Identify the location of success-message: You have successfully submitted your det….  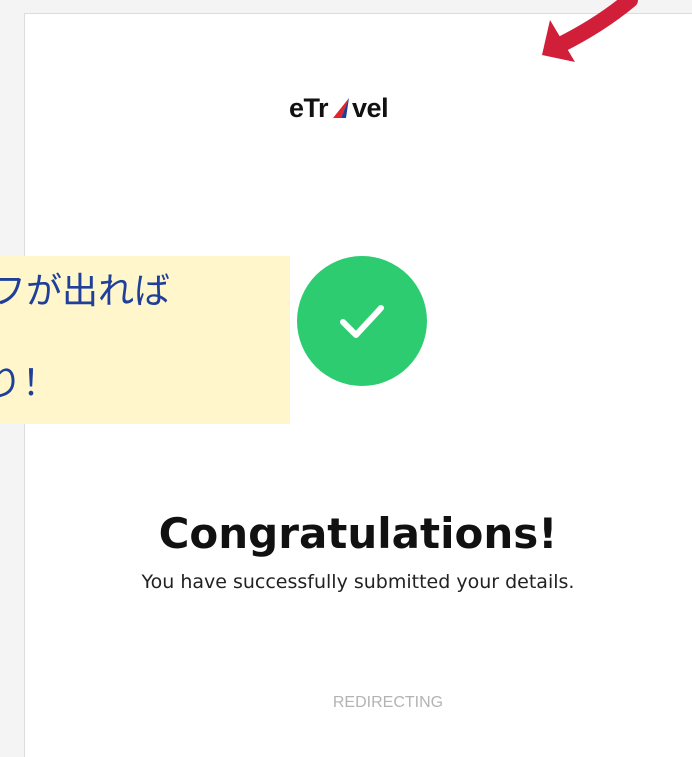
(358, 582).